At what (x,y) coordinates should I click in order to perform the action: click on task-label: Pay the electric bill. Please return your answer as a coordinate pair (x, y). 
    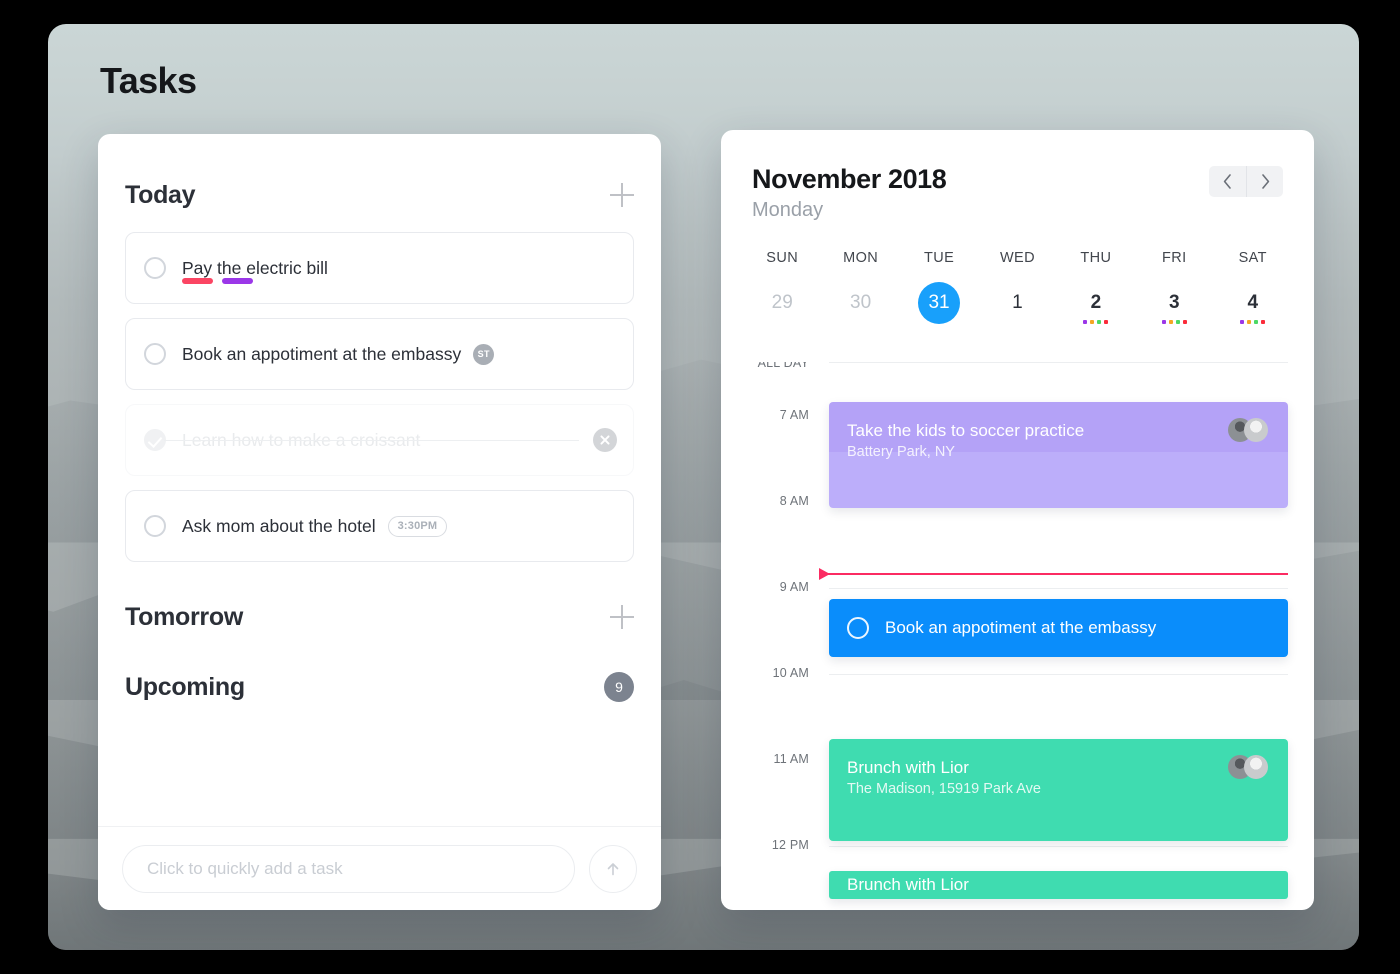
    Looking at the image, I should click on (255, 267).